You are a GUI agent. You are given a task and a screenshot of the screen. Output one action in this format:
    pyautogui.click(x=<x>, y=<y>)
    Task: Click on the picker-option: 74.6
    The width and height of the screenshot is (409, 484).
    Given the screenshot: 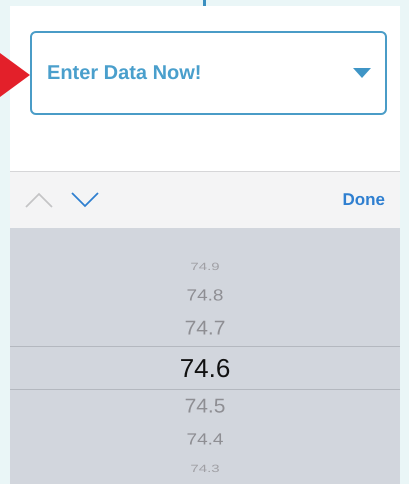 What is the action you would take?
    pyautogui.click(x=205, y=368)
    